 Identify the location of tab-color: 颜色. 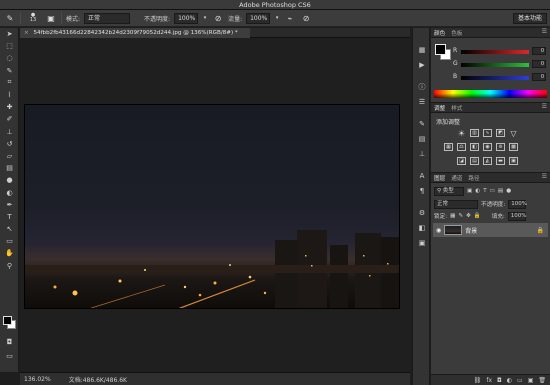
(439, 33).